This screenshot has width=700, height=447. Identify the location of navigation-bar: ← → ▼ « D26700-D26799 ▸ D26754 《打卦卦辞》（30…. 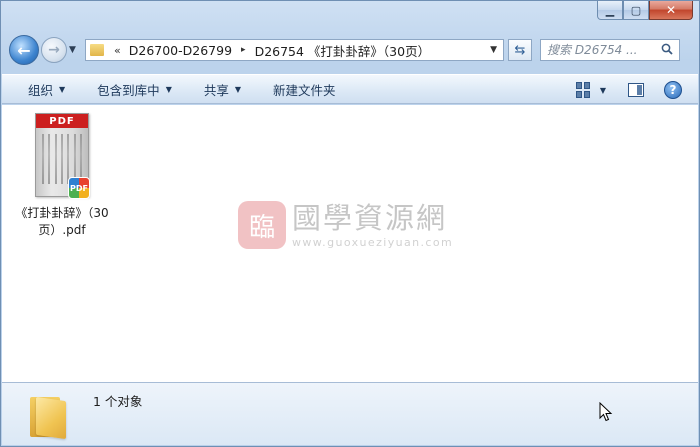
(350, 50).